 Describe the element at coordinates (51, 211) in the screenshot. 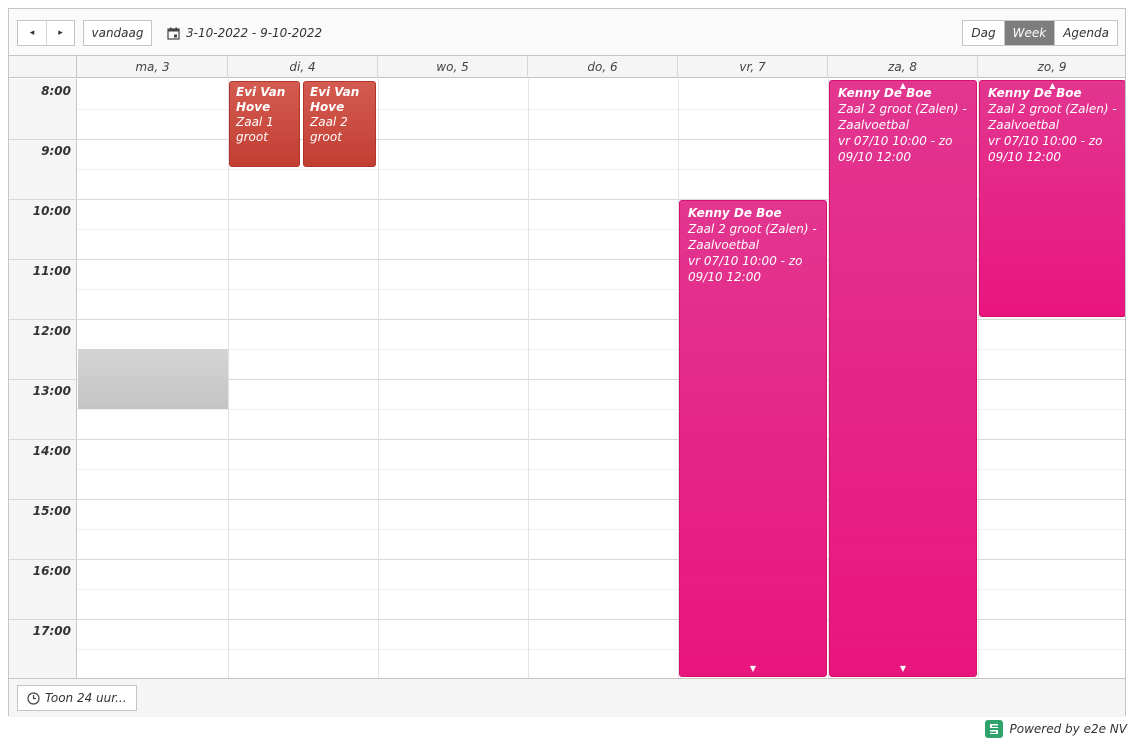

I see `time-label: 10:00` at that location.